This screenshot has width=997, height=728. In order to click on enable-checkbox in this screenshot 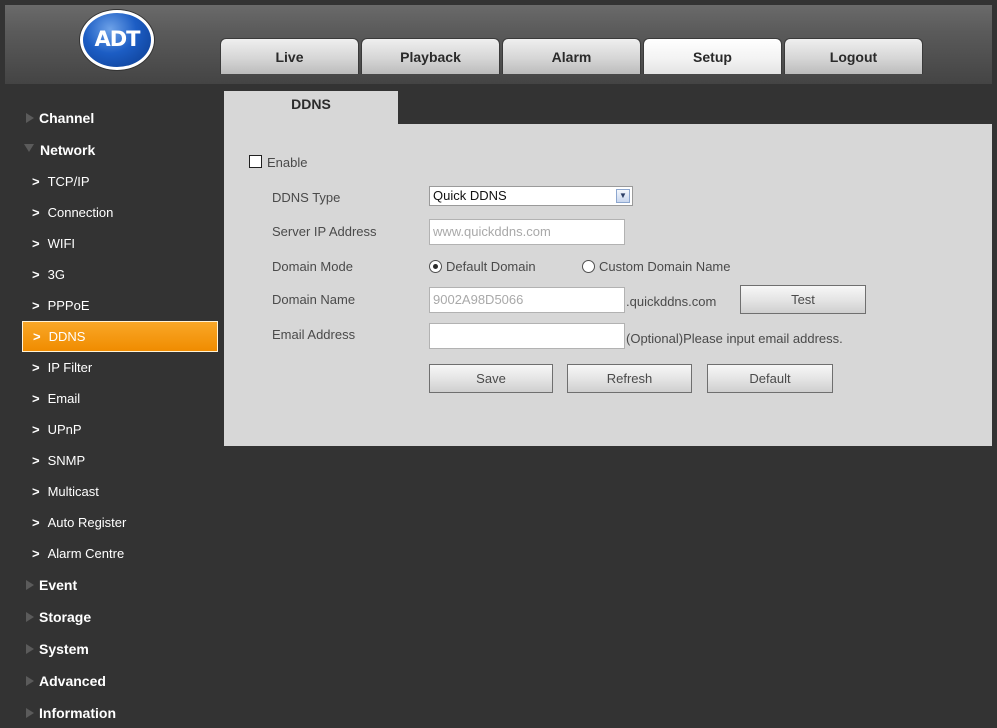, I will do `click(255, 161)`.